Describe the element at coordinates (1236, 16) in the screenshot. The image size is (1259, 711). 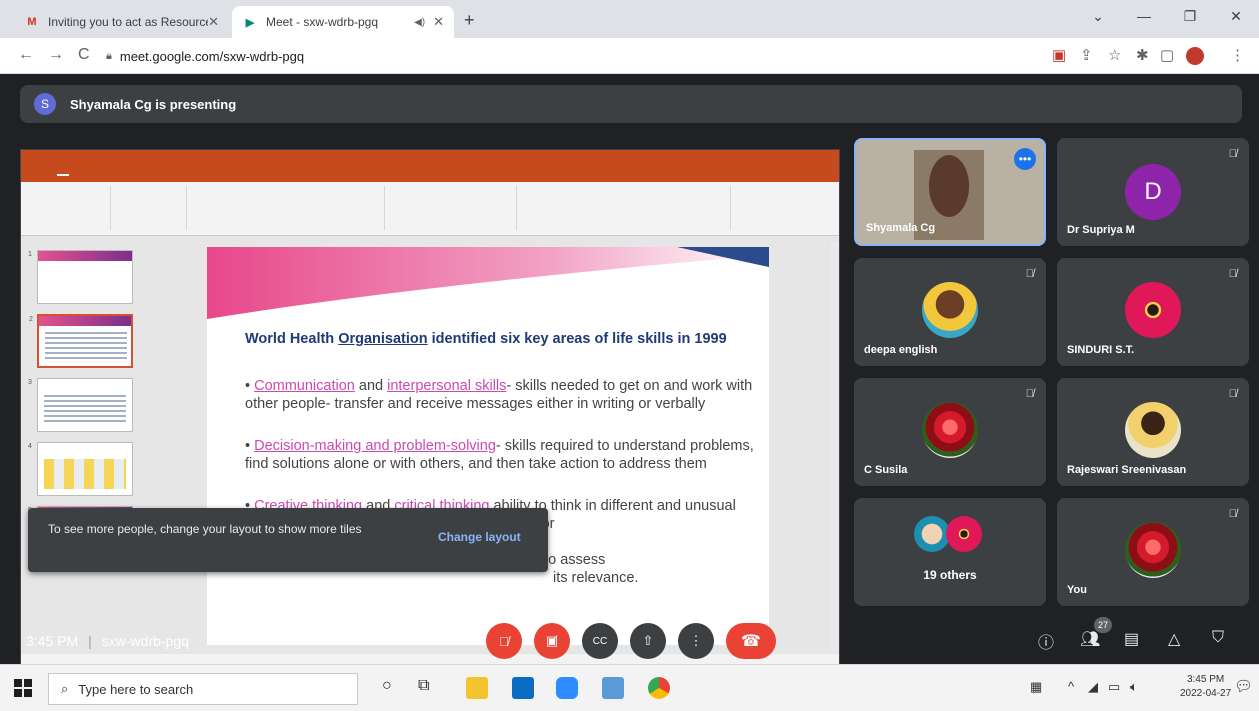
I see `close-window-button: ✕` at that location.